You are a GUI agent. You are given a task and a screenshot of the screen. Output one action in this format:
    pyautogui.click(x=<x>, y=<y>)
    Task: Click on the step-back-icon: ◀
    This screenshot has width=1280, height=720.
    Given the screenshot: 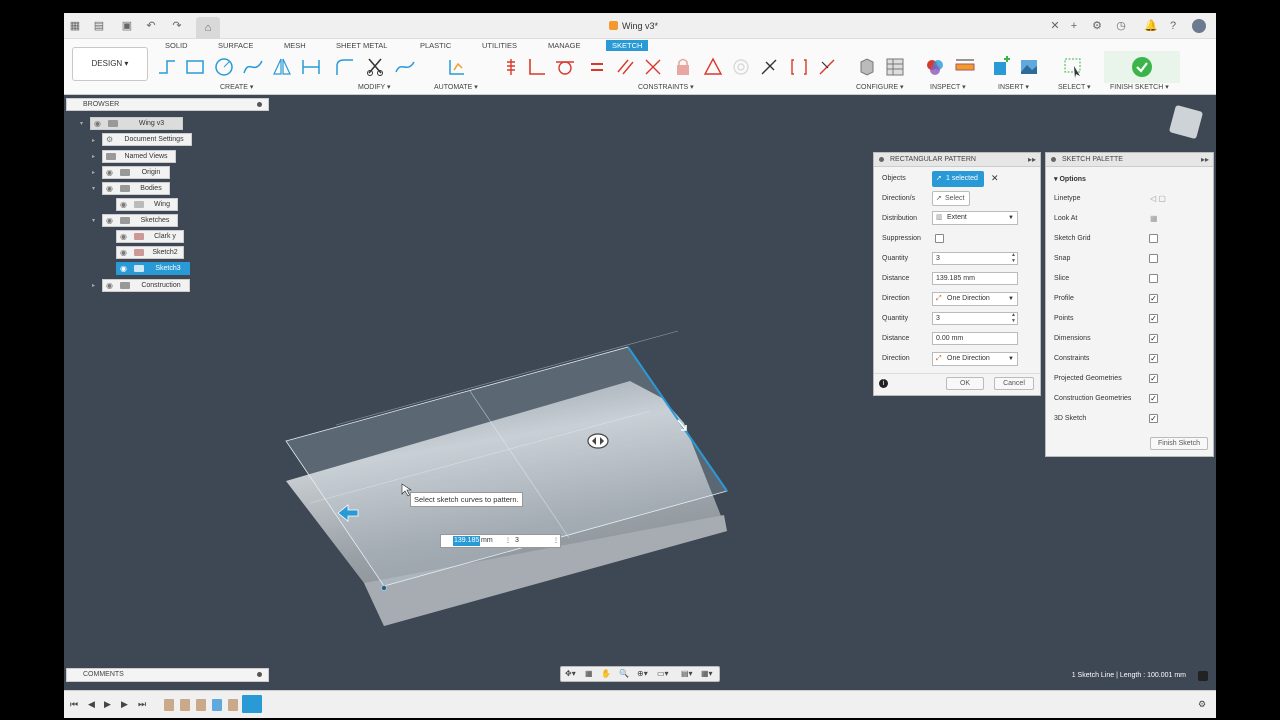 What is the action you would take?
    pyautogui.click(x=91, y=704)
    